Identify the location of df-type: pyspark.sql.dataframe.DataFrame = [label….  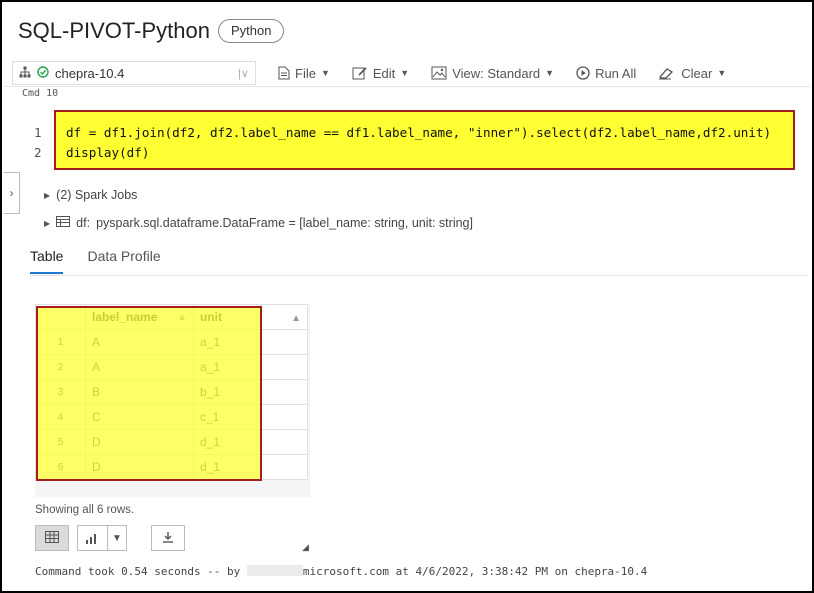
(284, 223).